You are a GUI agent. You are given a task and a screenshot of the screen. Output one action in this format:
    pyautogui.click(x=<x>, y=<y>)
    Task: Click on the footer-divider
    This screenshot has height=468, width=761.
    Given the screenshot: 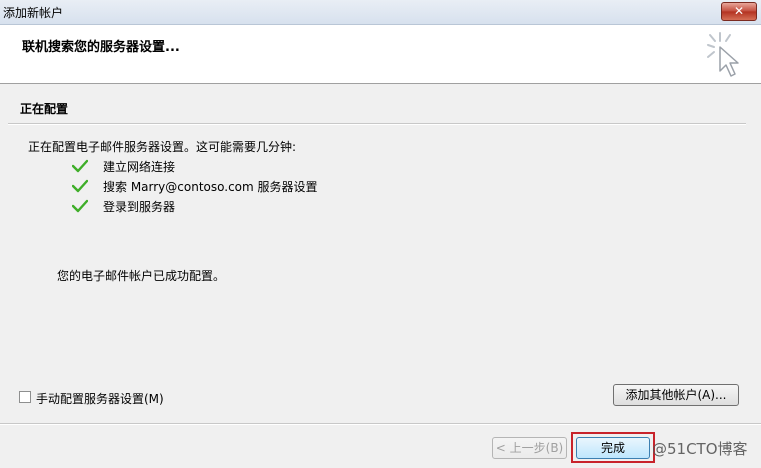 What is the action you would take?
    pyautogui.click(x=380, y=424)
    